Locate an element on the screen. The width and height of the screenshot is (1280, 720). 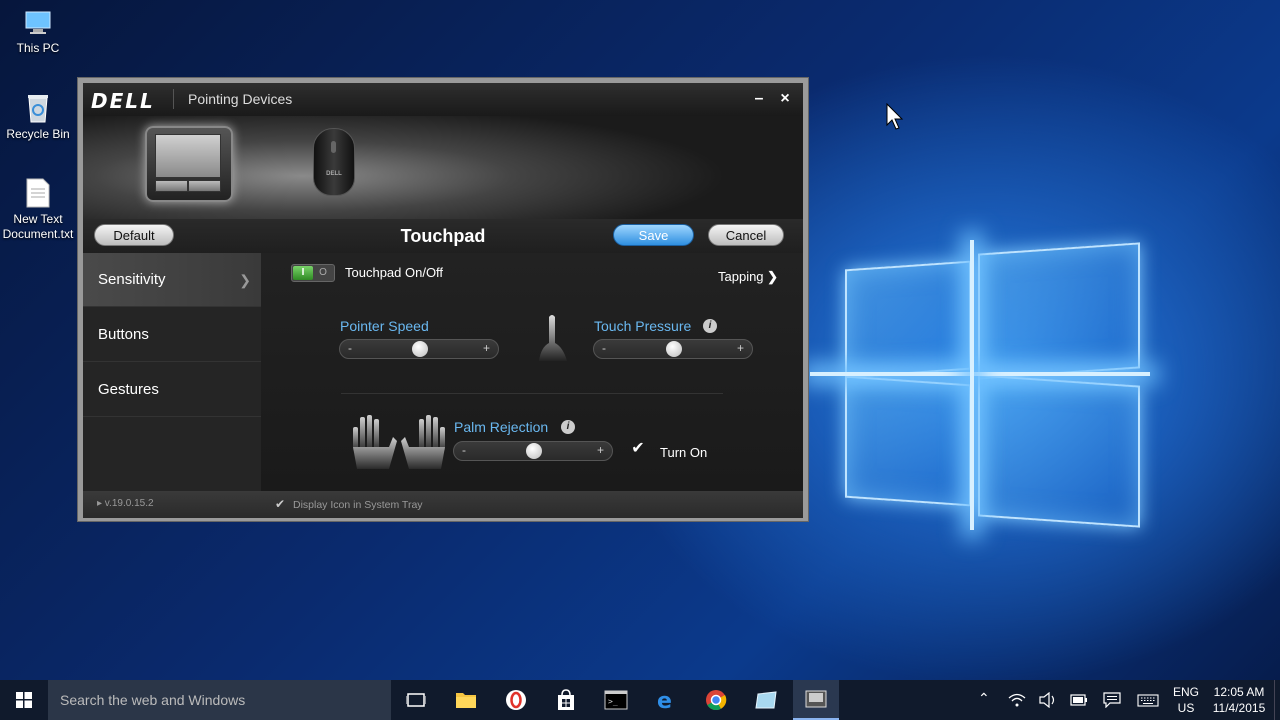
device-banner: DELL is located at coordinates (443, 167).